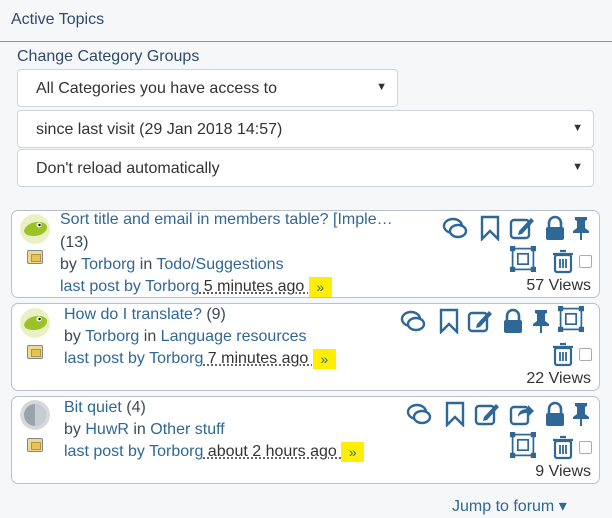 The height and width of the screenshot is (518, 612). Describe the element at coordinates (157, 88) in the screenshot. I see `category-select-value: All Categories you have access to` at that location.